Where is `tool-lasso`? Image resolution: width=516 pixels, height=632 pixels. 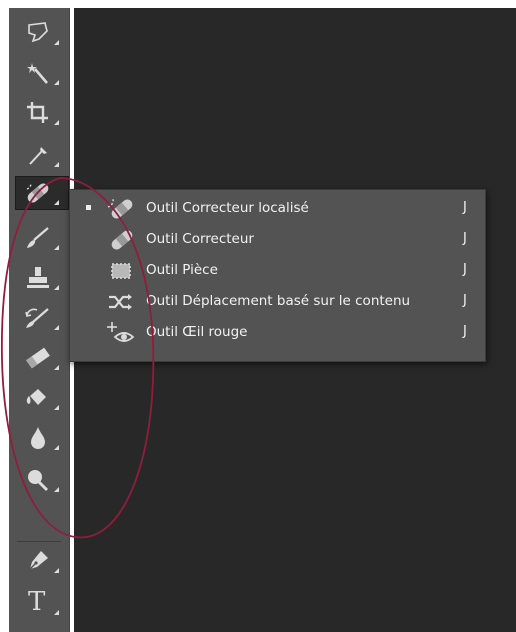
tool-lasso is located at coordinates (42, 33).